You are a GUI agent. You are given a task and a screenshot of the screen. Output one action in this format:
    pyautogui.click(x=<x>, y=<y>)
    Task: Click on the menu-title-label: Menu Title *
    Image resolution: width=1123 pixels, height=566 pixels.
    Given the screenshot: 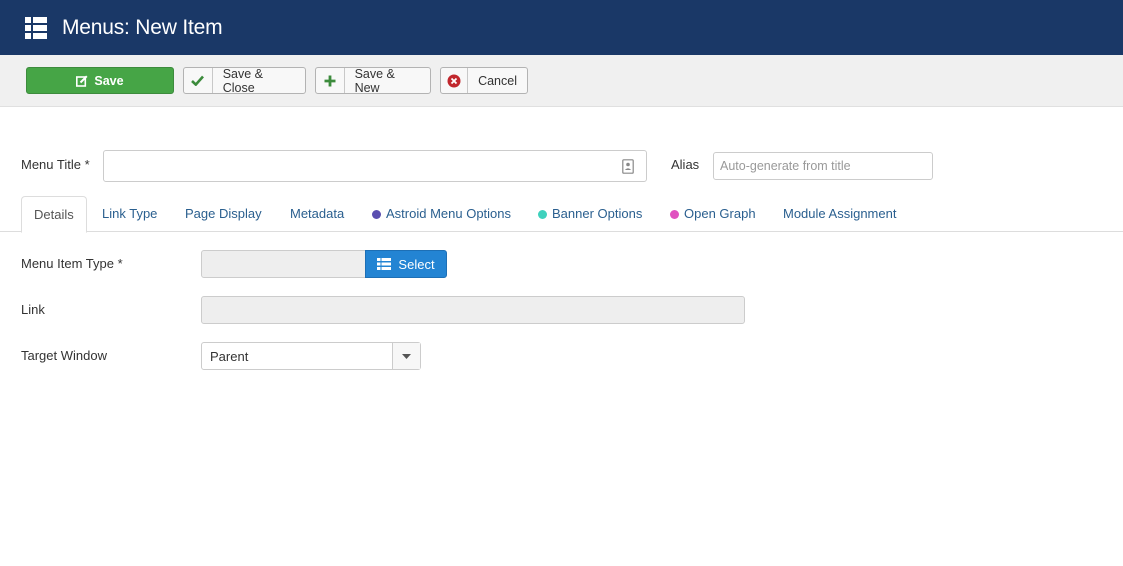 What is the action you would take?
    pyautogui.click(x=55, y=164)
    